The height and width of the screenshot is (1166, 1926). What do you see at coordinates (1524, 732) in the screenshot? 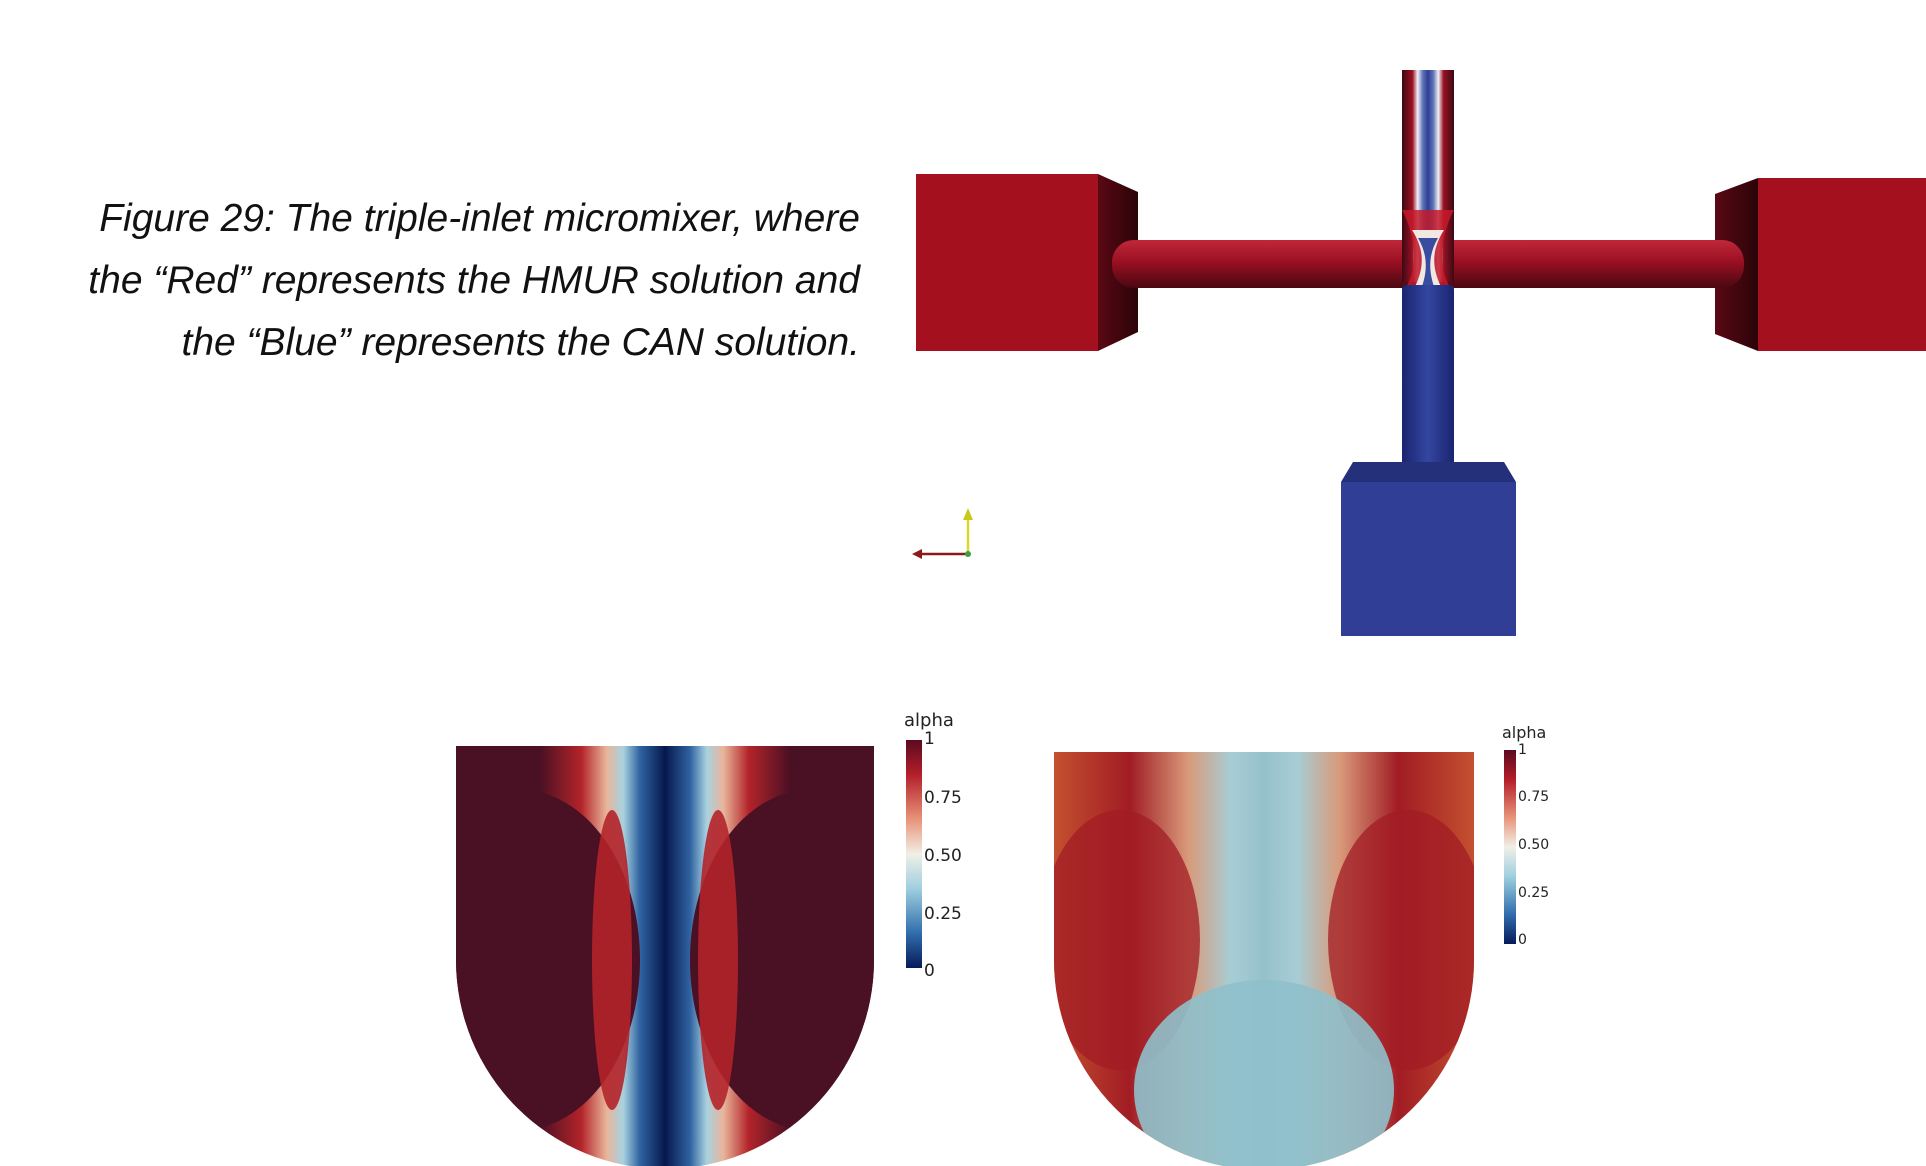
I see `colorbar-right-title: alpha` at bounding box center [1524, 732].